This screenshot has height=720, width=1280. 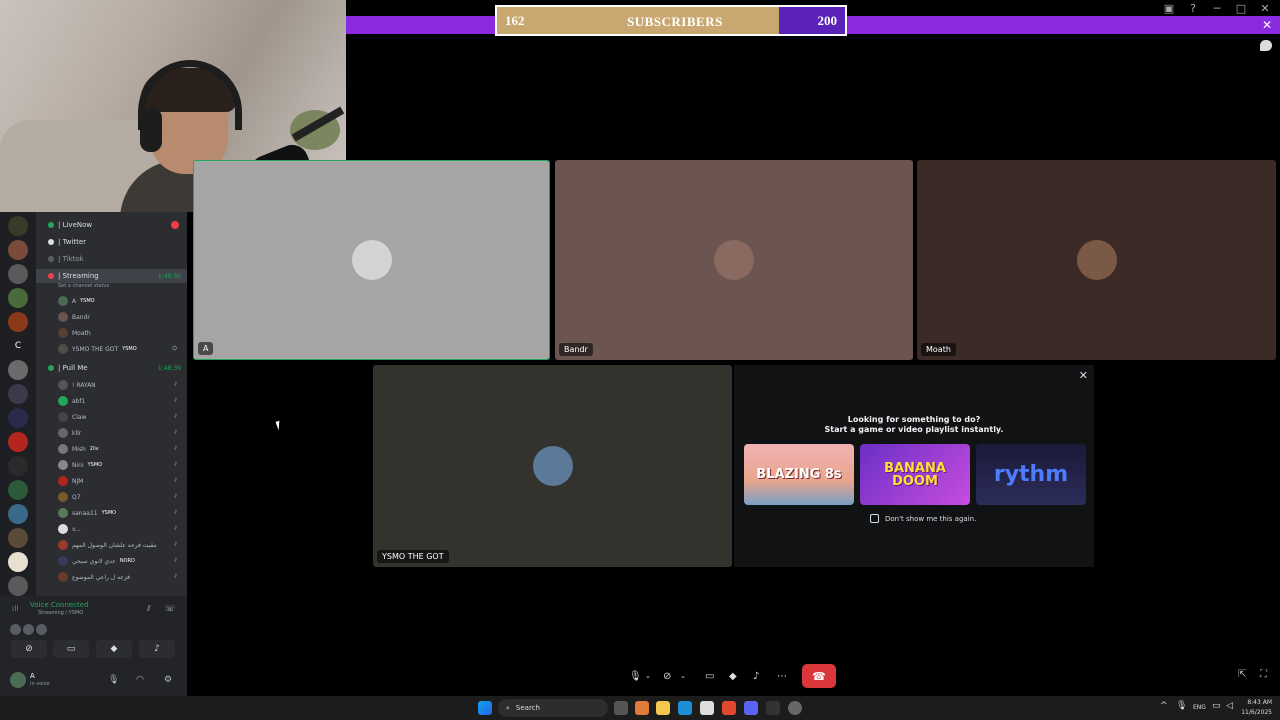 I want to click on server-d-icon, so click(x=18, y=466).